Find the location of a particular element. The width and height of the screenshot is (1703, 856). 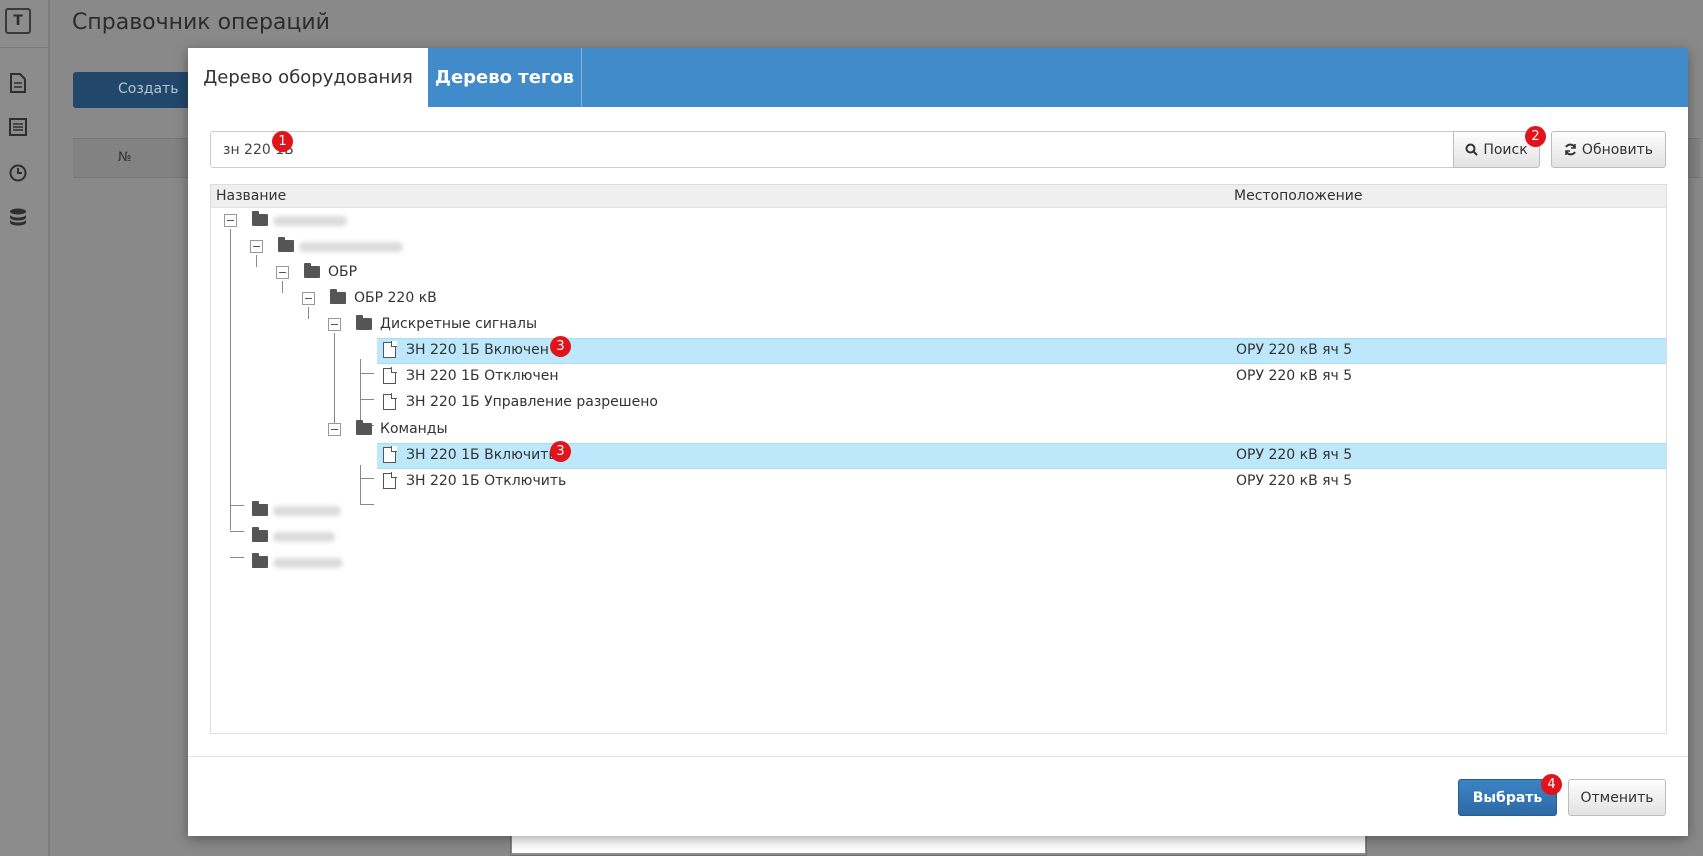

tree-leaf: ЗН 220 1Б Управление разрешено is located at coordinates (938, 403).